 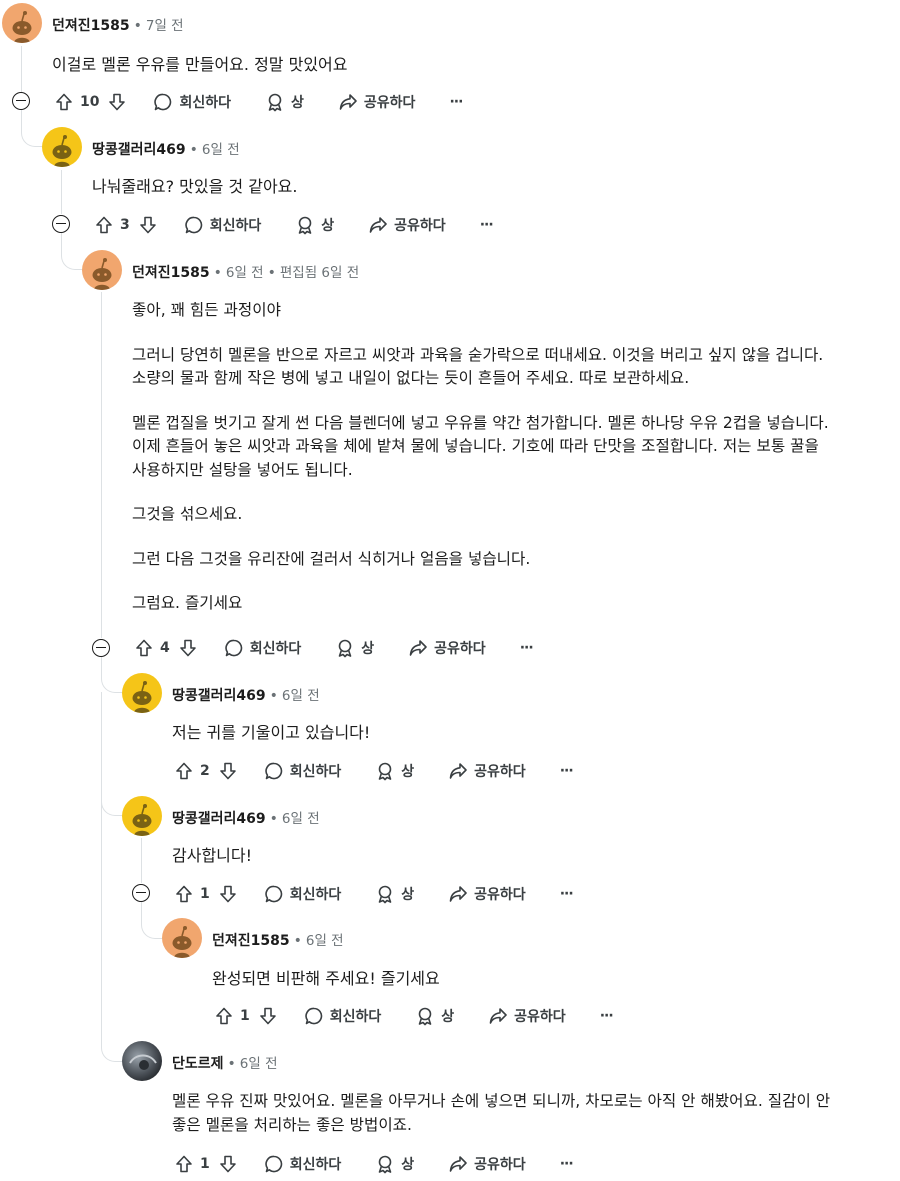 I want to click on comment-actions: 2 회신하다 상 공유하다 ···, so click(x=373, y=771).